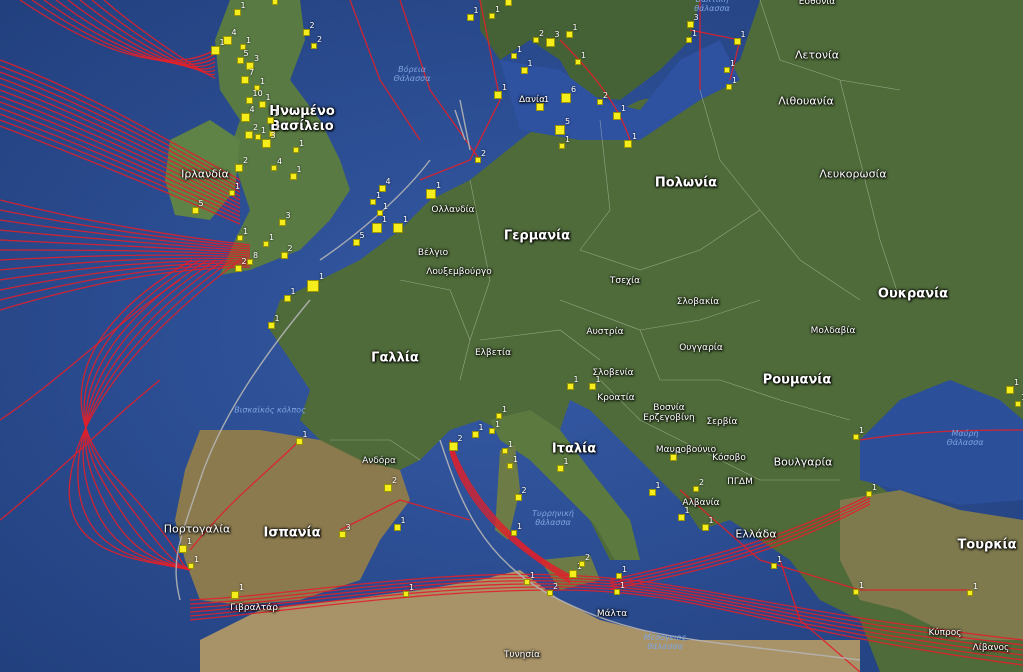  Describe the element at coordinates (574, 89) in the screenshot. I see `landing-point-count: 6` at that location.